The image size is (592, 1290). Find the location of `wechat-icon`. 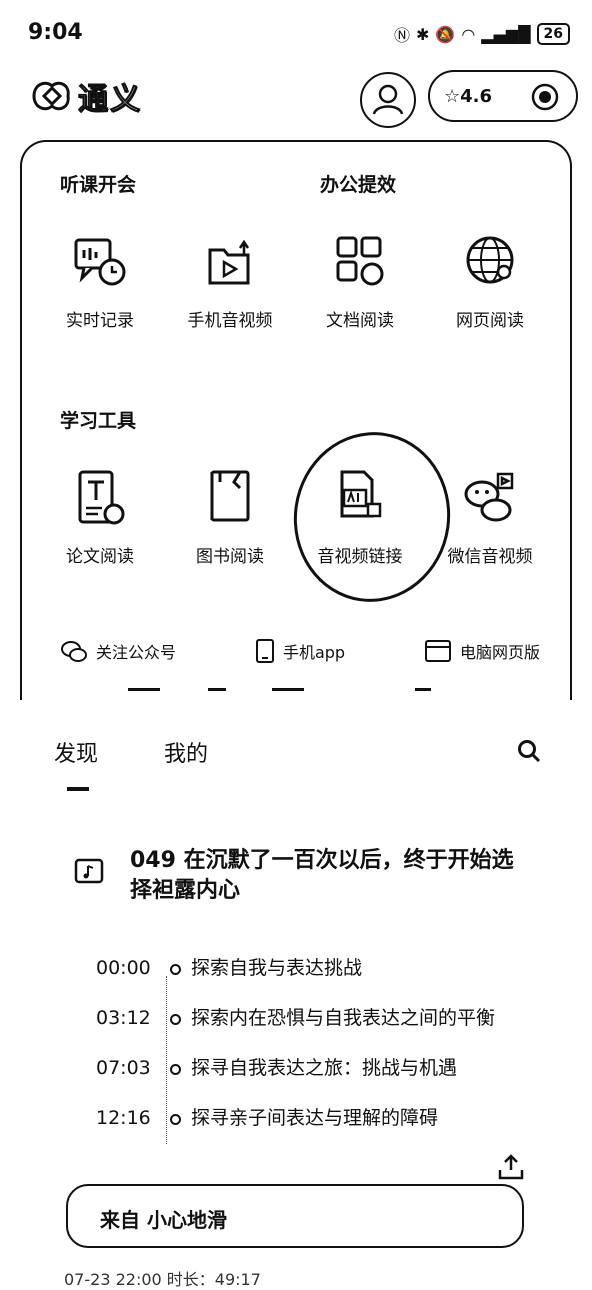

wechat-icon is located at coordinates (74, 651).